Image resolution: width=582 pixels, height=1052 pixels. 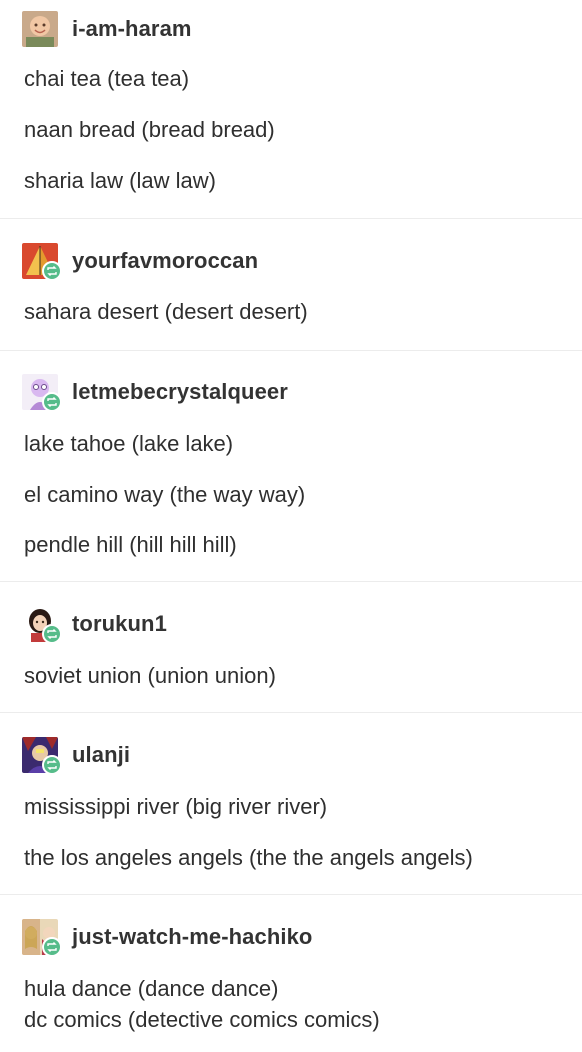 I want to click on post-text-line: sahara desert (desert desert), so click(x=166, y=311).